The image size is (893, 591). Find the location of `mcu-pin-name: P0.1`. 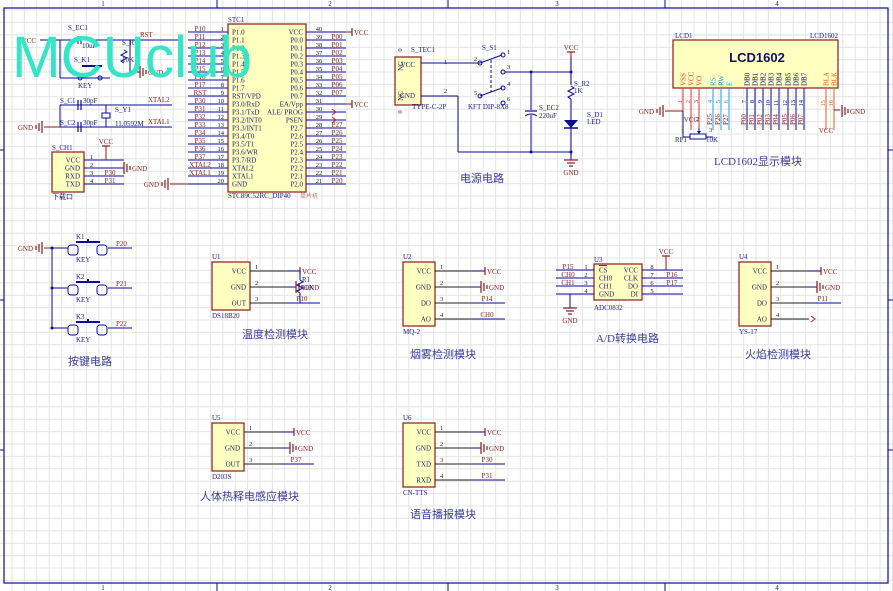

mcu-pin-name: P0.1 is located at coordinates (296, 49).